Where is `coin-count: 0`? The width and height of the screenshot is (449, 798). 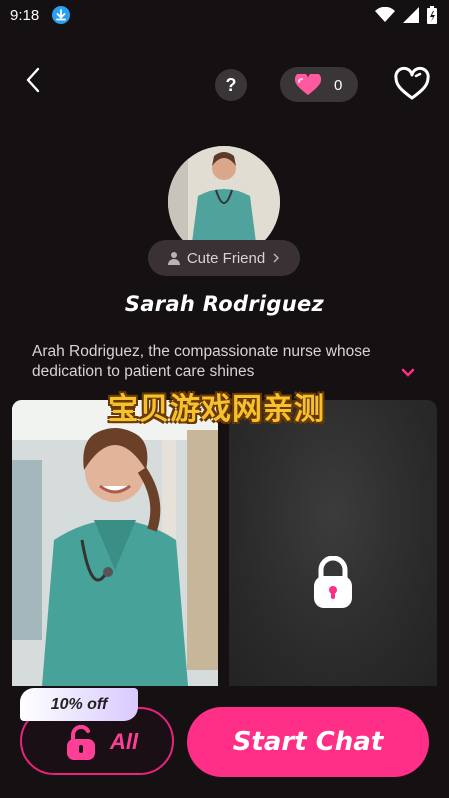
coin-count: 0 is located at coordinates (338, 85).